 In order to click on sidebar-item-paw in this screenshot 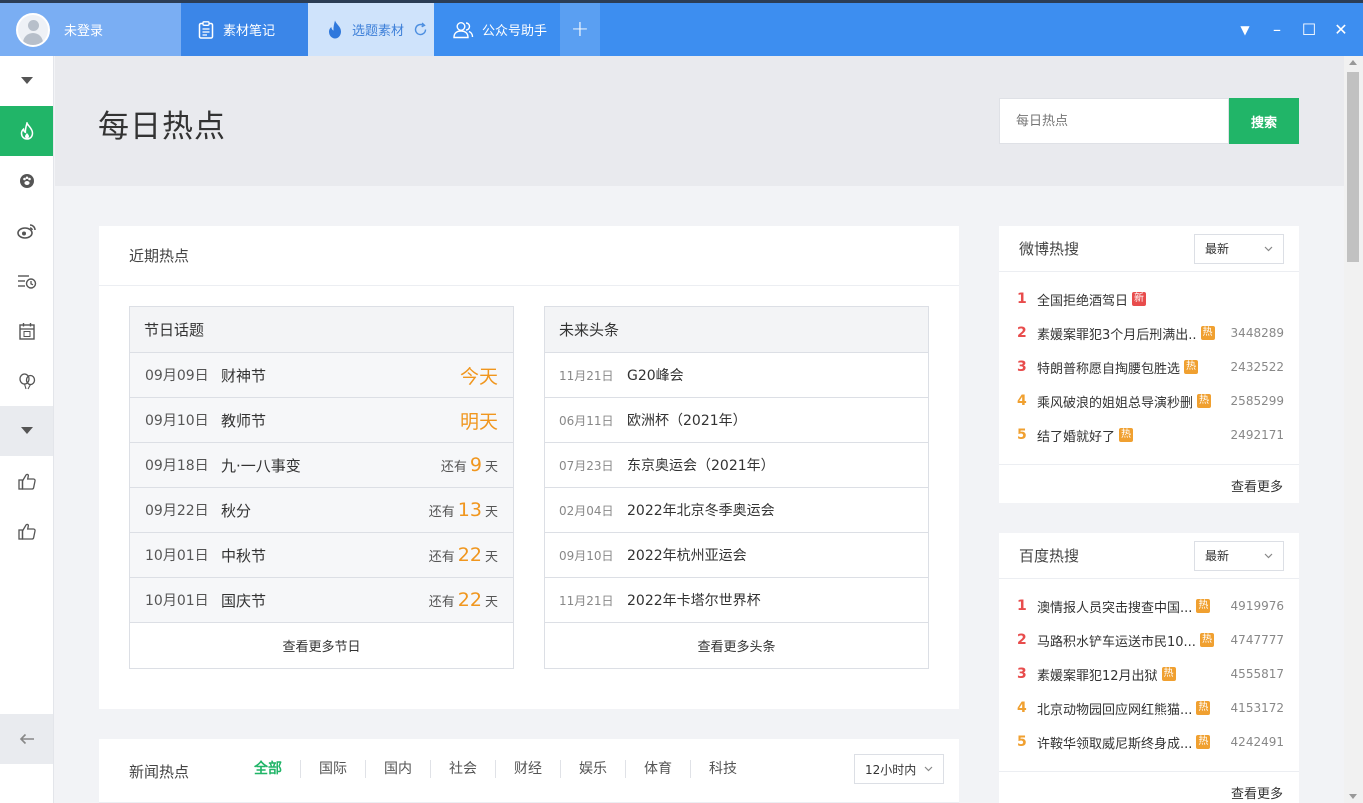, I will do `click(26, 181)`.